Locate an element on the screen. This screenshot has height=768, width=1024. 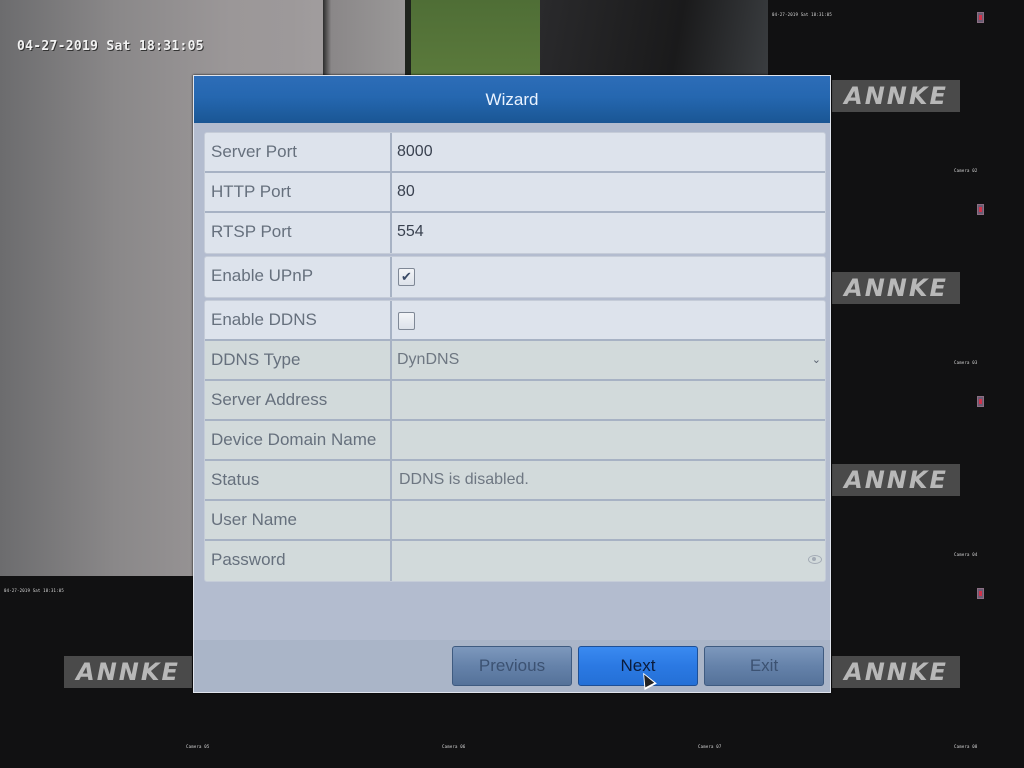
server-port-input: 8000 is located at coordinates (608, 152).